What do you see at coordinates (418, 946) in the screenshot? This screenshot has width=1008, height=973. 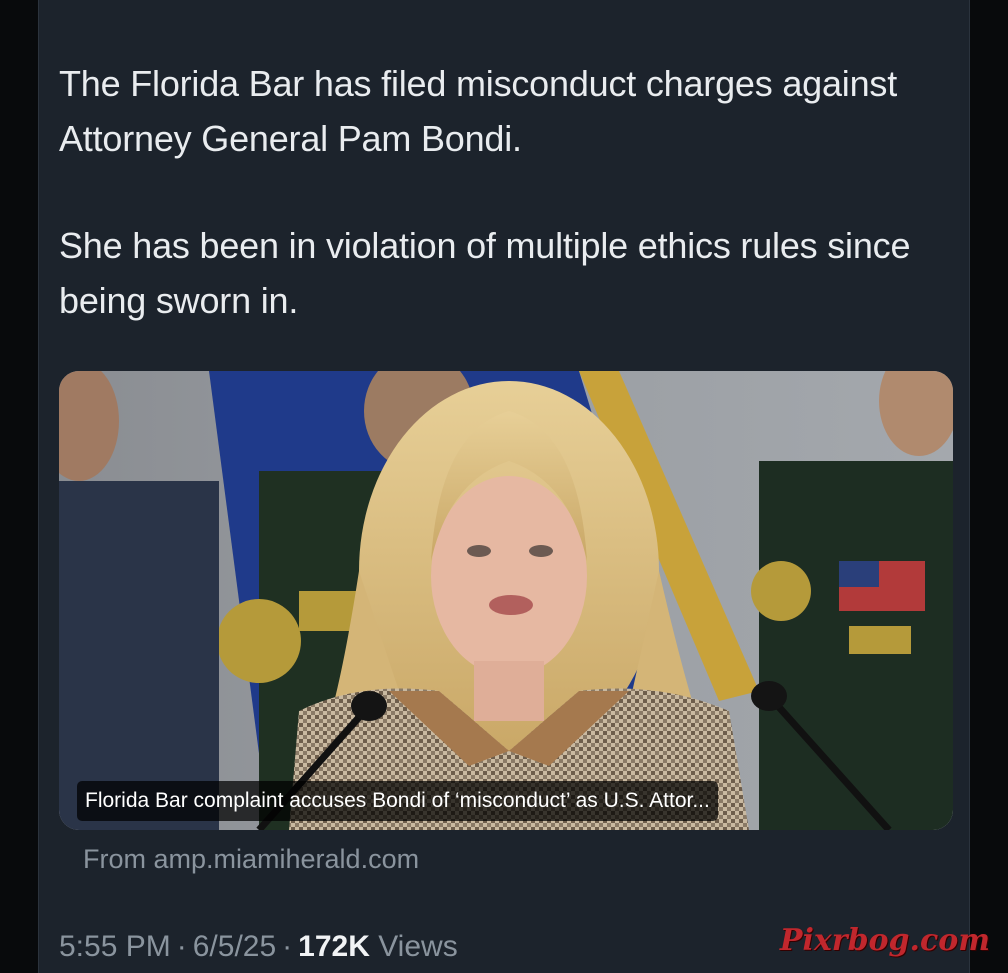 I see `views-label: Views` at bounding box center [418, 946].